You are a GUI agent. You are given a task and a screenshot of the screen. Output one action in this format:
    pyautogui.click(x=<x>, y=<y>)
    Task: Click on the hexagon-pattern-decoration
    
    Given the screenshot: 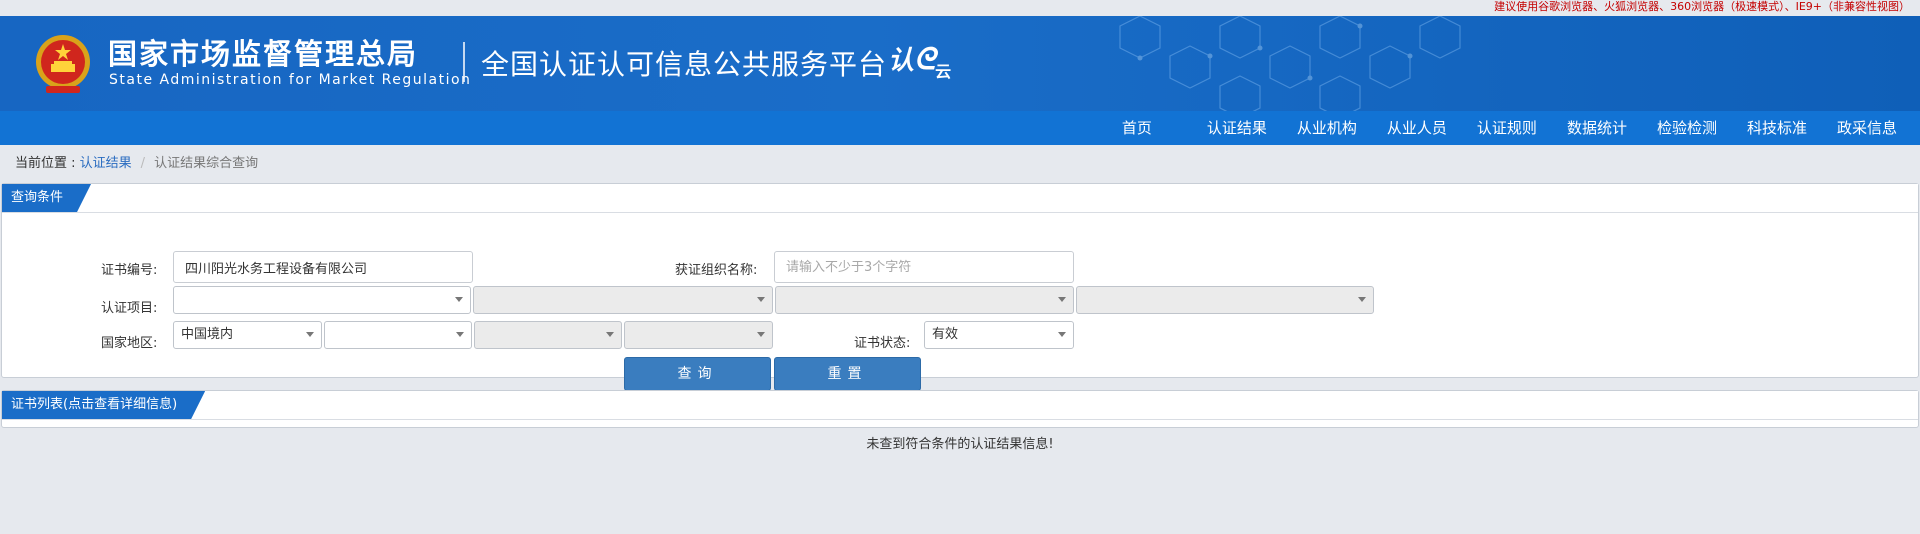 What is the action you would take?
    pyautogui.click(x=1290, y=63)
    